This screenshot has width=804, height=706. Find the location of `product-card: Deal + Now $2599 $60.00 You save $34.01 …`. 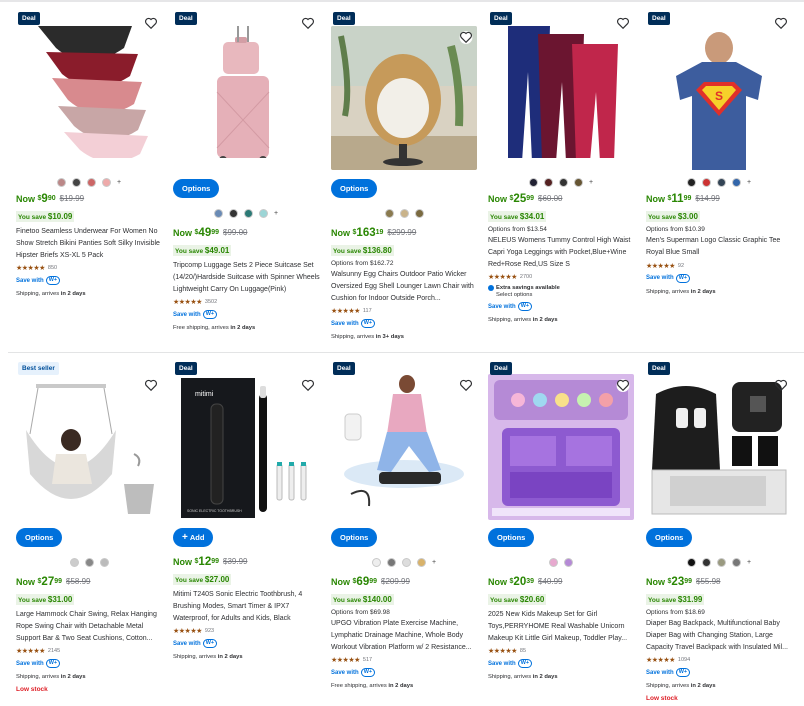

product-card: Deal + Now $2599 $60.00 You save $34.01 … is located at coordinates (561, 177).